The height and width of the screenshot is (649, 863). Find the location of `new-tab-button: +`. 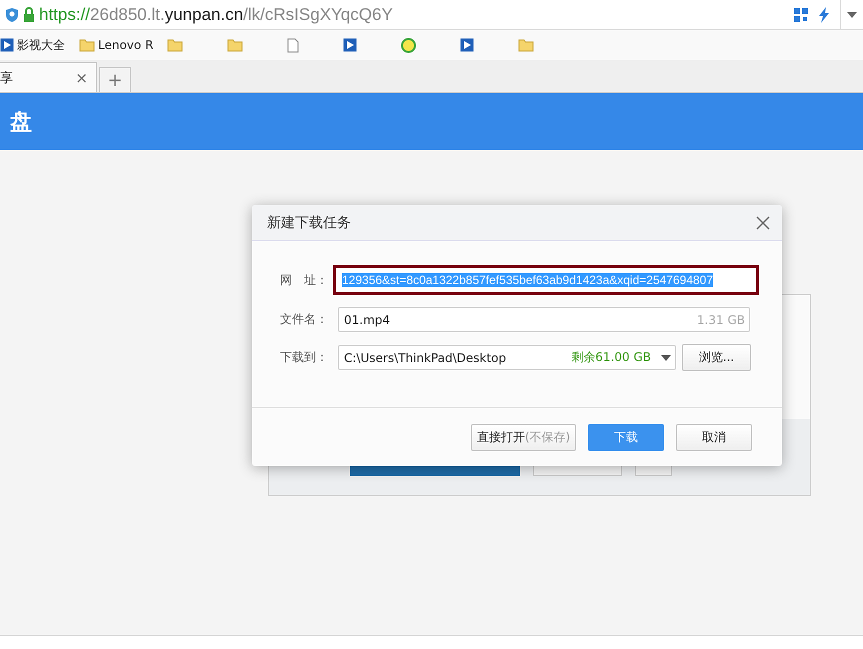

new-tab-button: + is located at coordinates (115, 79).